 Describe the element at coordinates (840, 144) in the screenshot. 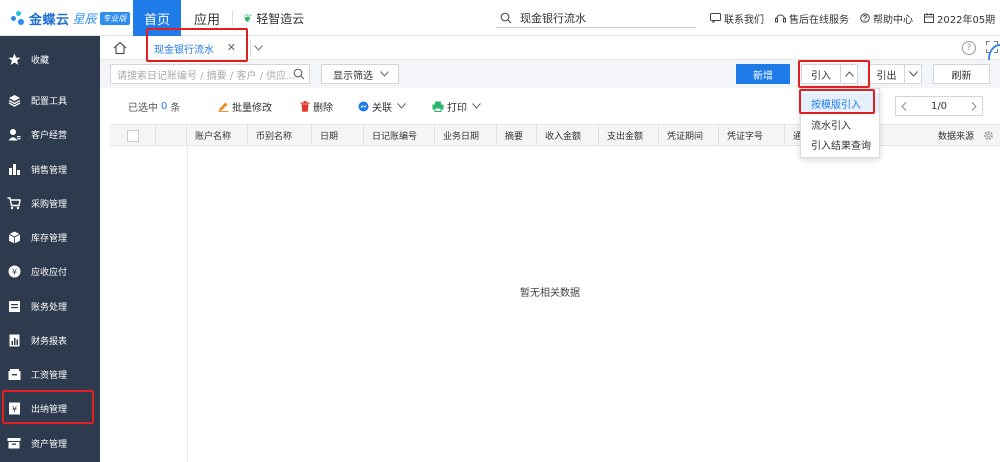

I see `menu-item-import-results: 引入结果查询` at that location.